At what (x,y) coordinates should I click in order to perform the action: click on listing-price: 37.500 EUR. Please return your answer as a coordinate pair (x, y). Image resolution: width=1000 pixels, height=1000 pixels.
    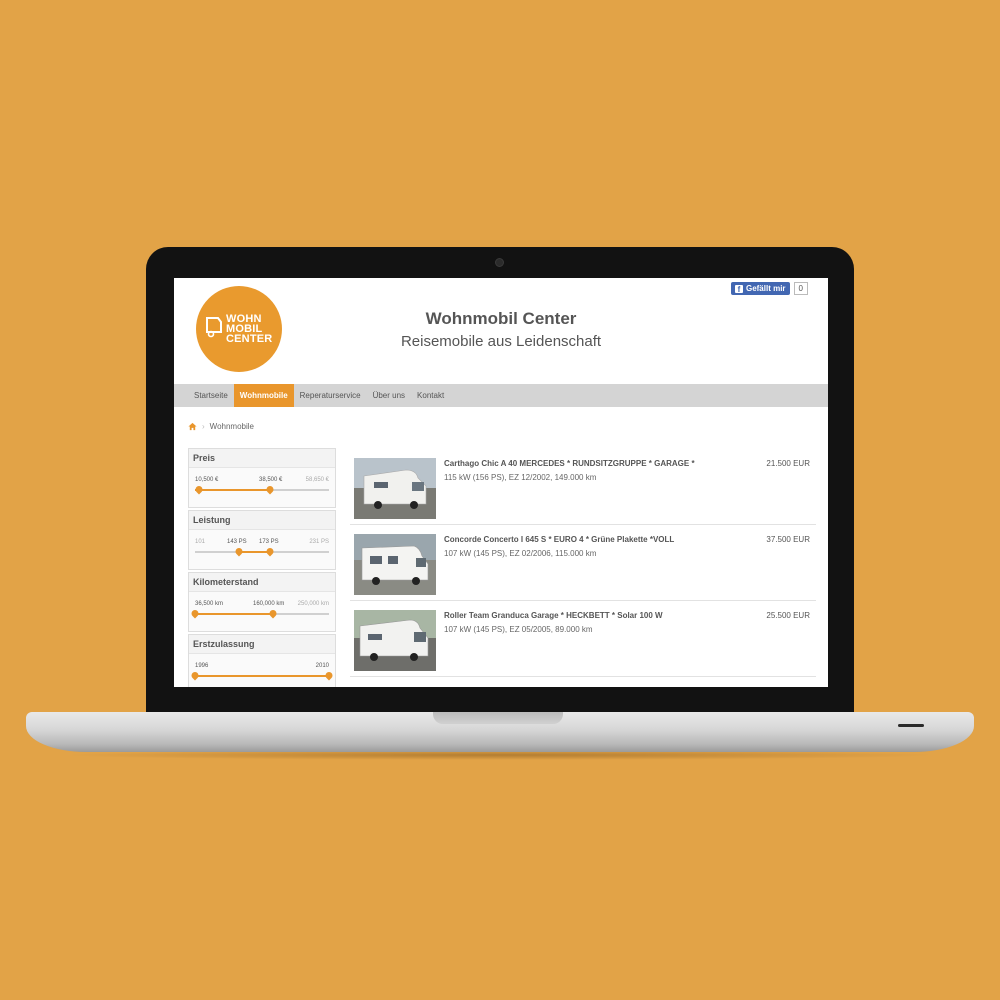
    Looking at the image, I should click on (788, 539).